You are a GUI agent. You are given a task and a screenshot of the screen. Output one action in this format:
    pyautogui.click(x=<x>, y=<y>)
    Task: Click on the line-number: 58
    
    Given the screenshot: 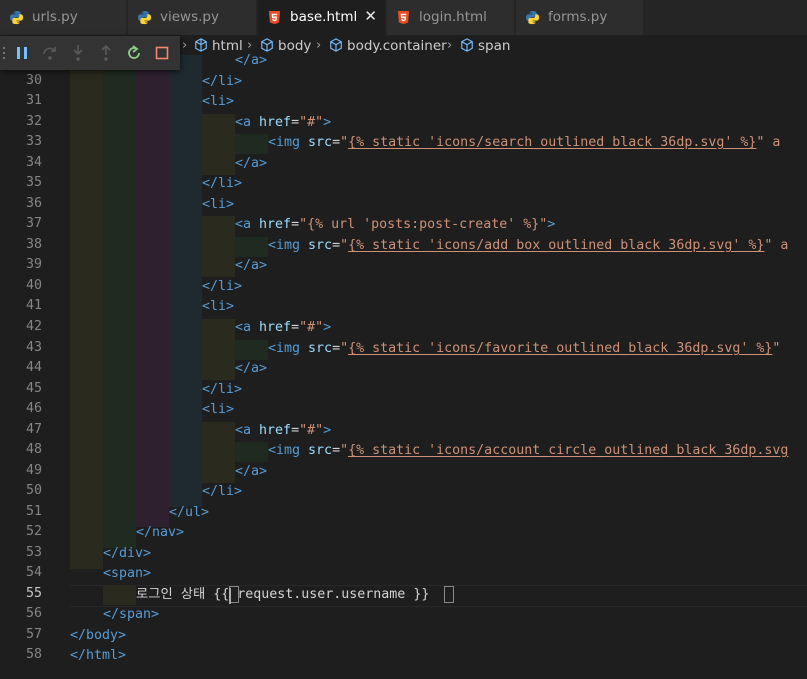 What is the action you would take?
    pyautogui.click(x=33, y=654)
    